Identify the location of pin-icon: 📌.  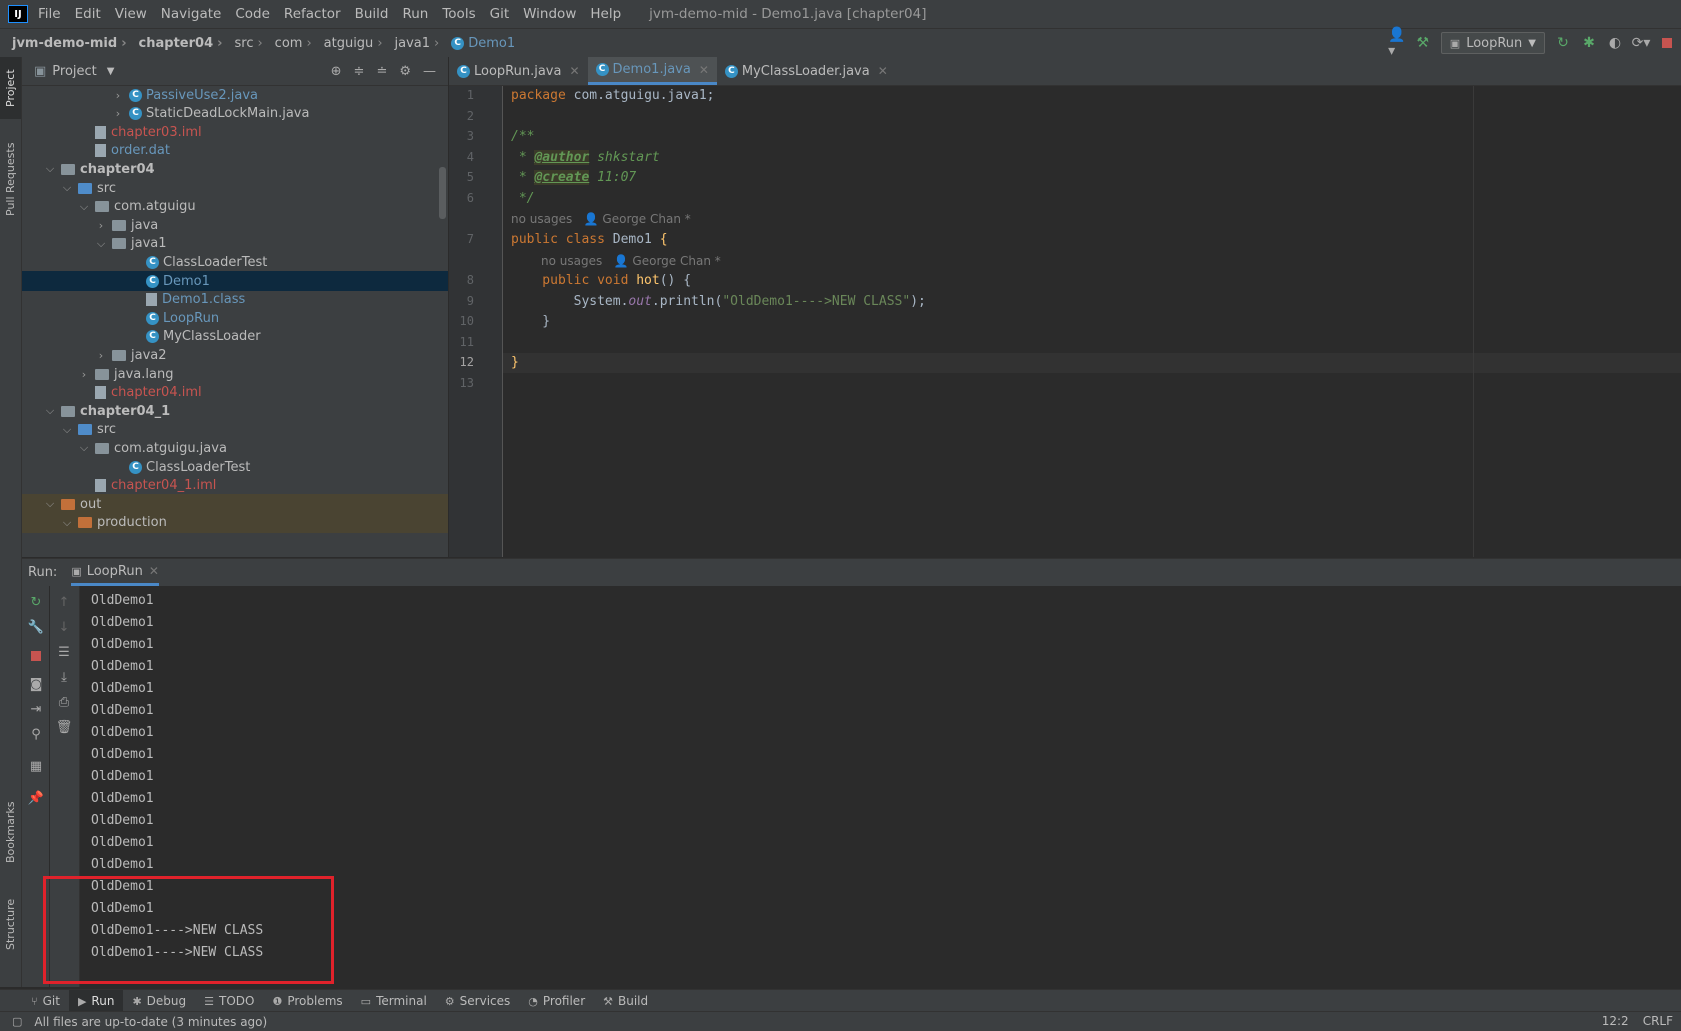
(36, 798).